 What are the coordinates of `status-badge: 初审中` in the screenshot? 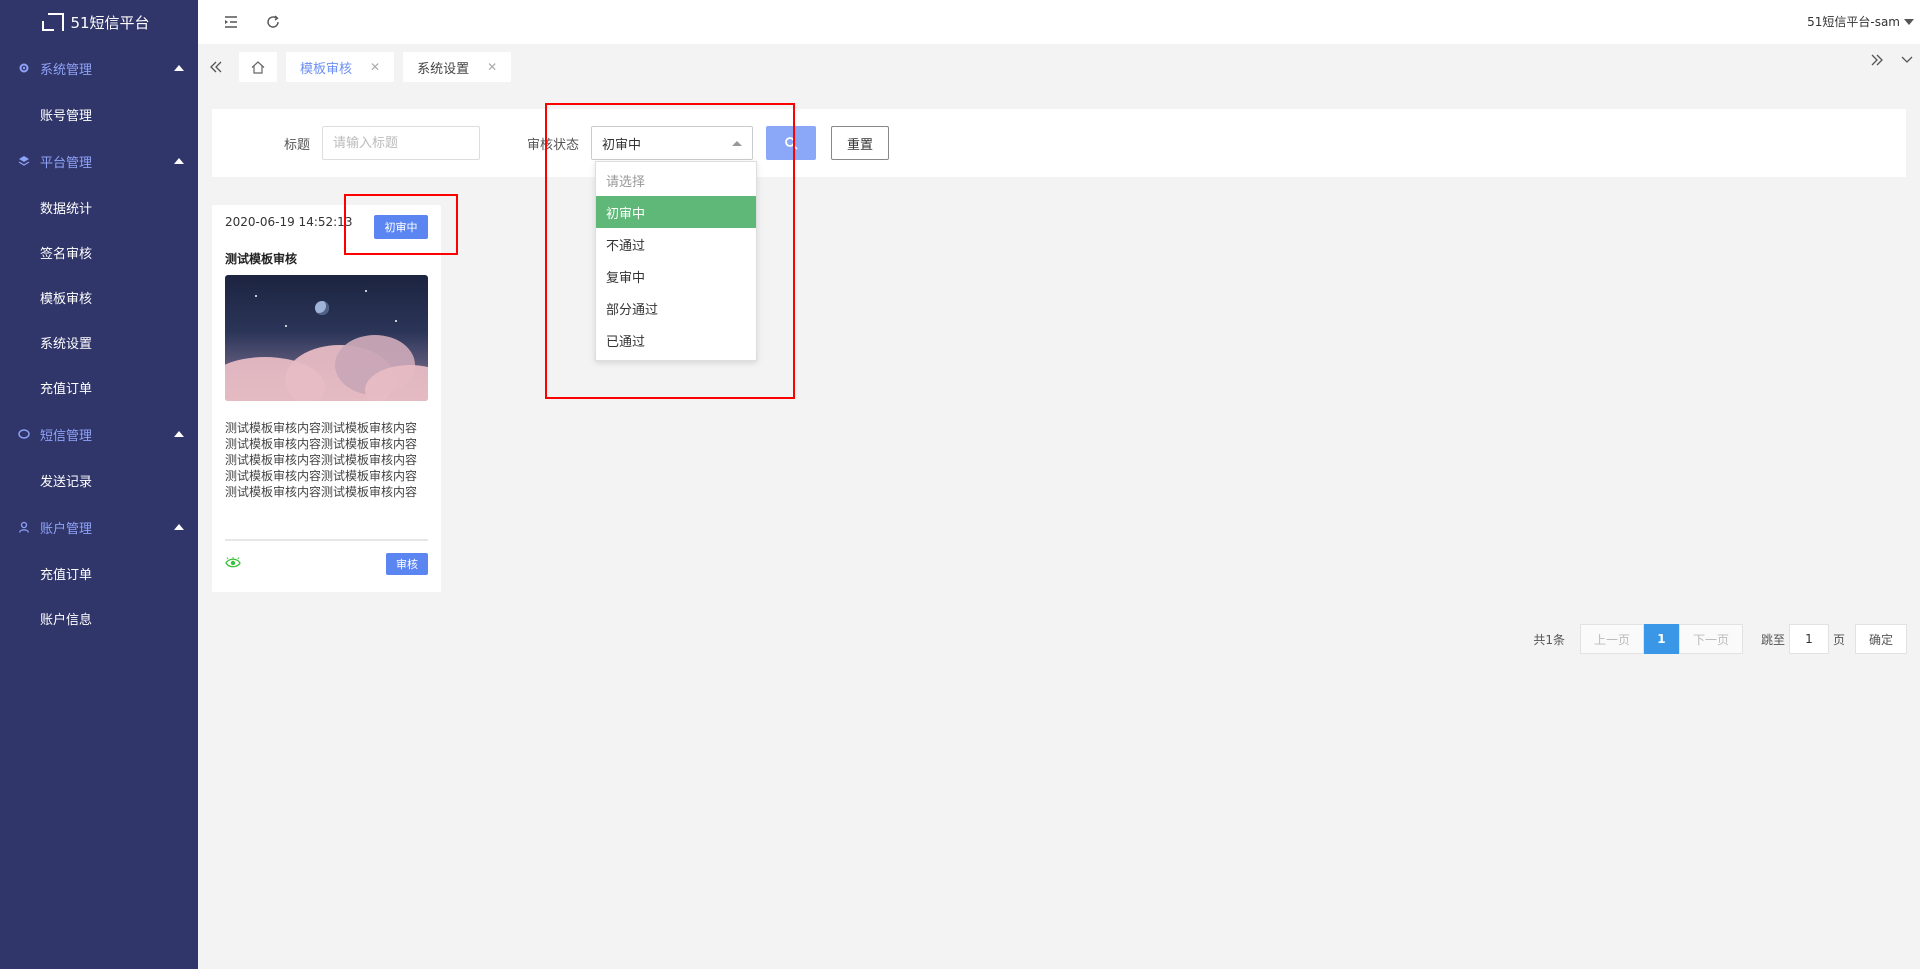 It's located at (401, 227).